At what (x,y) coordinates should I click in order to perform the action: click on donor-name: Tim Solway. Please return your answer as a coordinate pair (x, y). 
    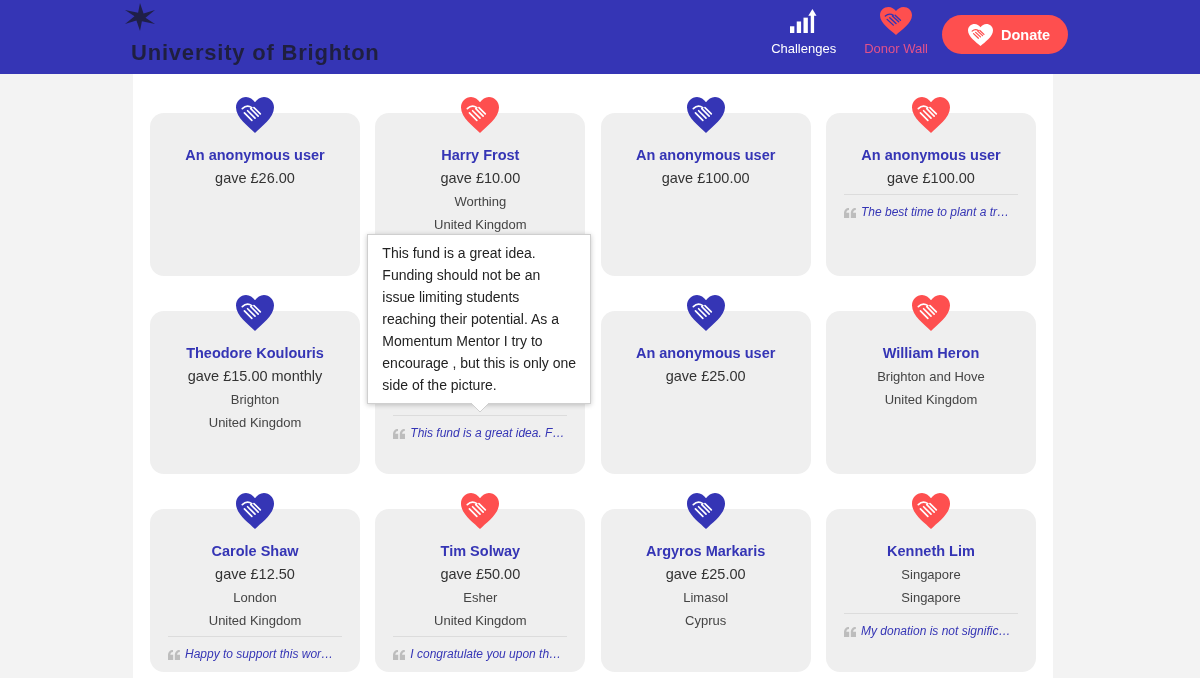
    Looking at the image, I should click on (480, 551).